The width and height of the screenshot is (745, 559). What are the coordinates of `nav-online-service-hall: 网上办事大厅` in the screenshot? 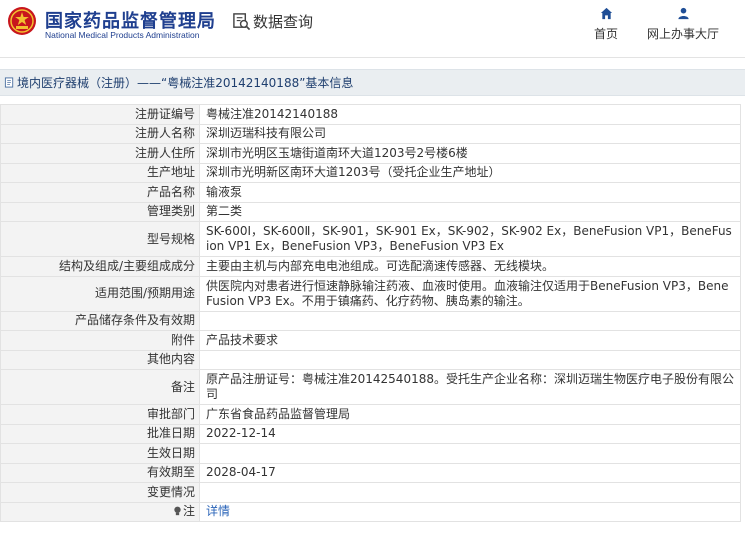 It's located at (683, 24).